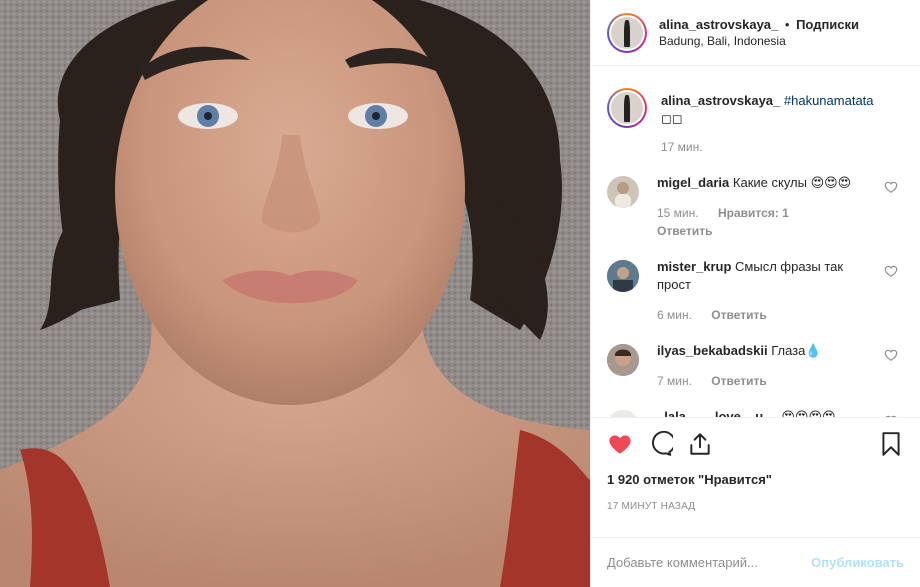 The height and width of the screenshot is (587, 920). I want to click on share-icon, so click(700, 444).